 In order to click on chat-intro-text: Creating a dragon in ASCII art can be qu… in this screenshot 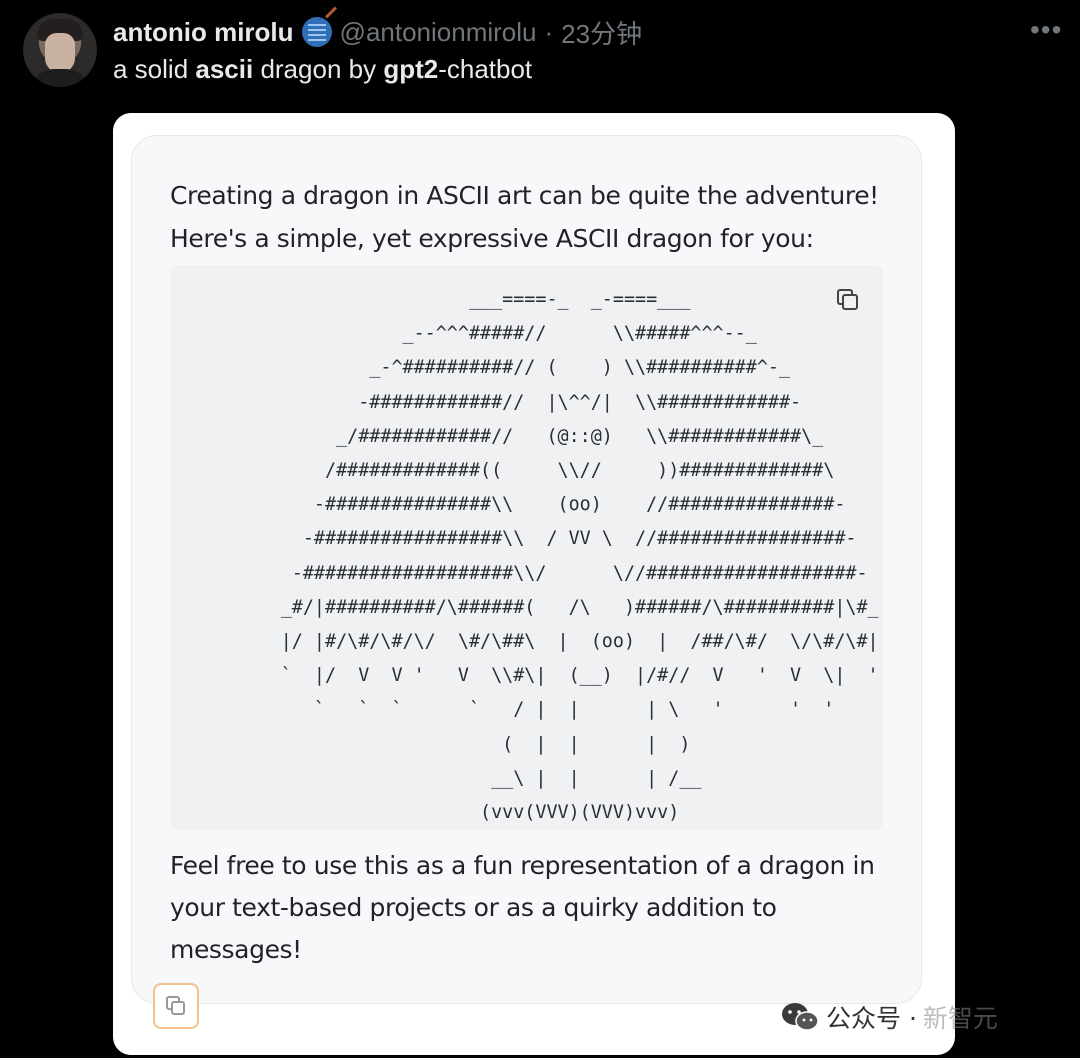, I will do `click(524, 217)`.